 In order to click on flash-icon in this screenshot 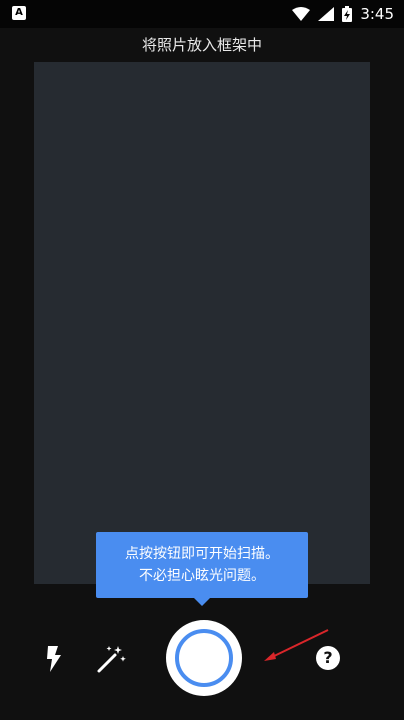, I will do `click(54, 659)`.